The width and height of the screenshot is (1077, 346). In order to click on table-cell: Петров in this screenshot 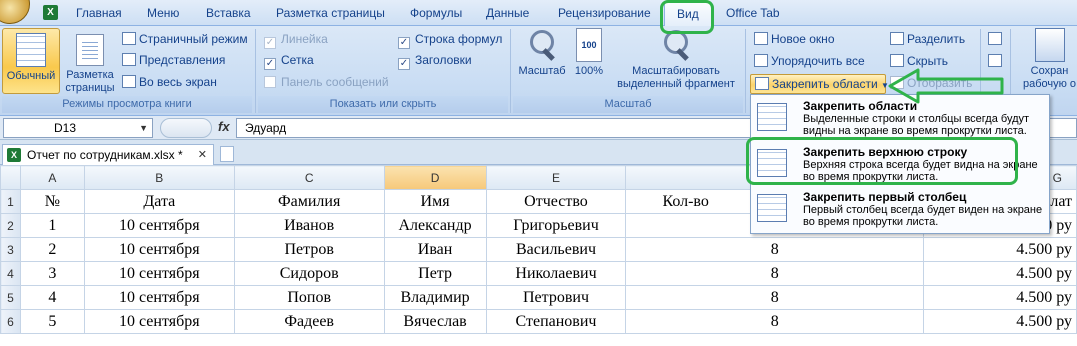, I will do `click(309, 249)`.